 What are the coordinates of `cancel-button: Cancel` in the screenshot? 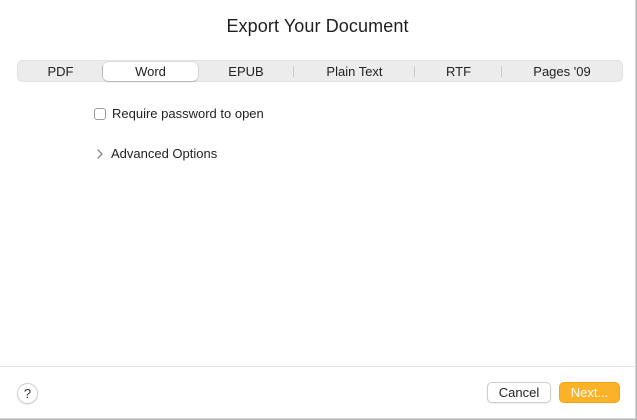 It's located at (519, 392).